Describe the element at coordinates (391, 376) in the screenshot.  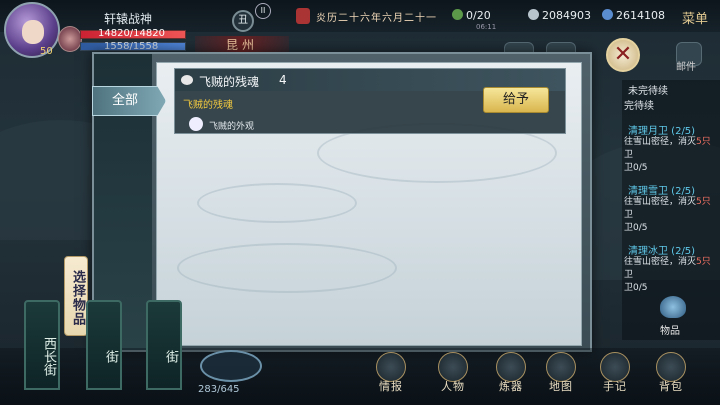
I see `nav-intel: 情报` at that location.